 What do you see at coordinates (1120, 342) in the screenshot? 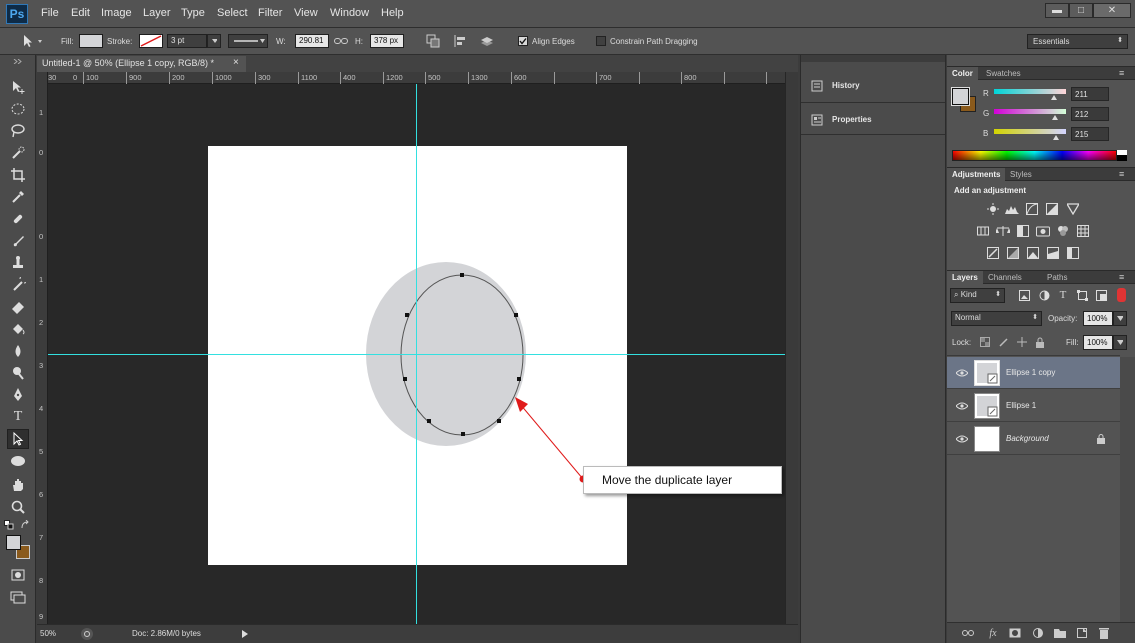
I see `fill-dropdown-icon` at bounding box center [1120, 342].